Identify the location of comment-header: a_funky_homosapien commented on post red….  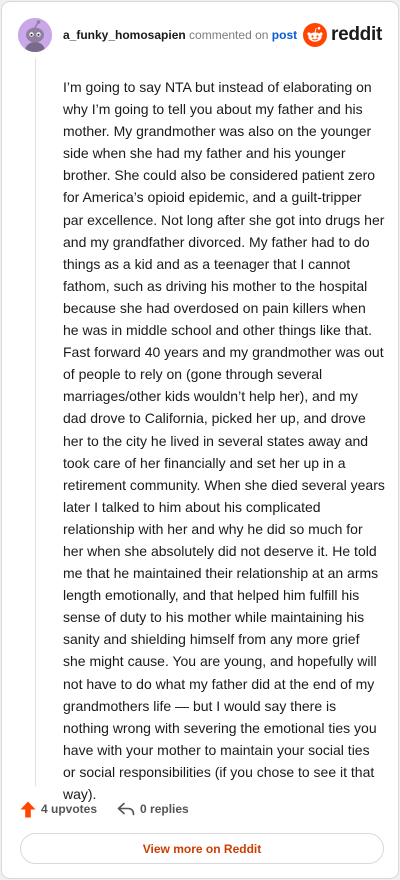
(200, 35).